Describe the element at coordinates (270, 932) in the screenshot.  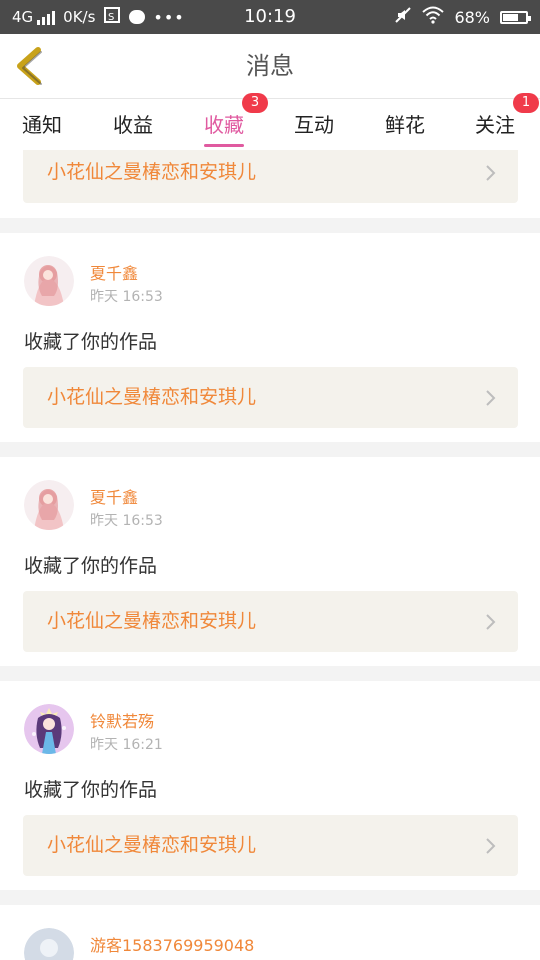
I see `message-card: 游客1583769959048` at that location.